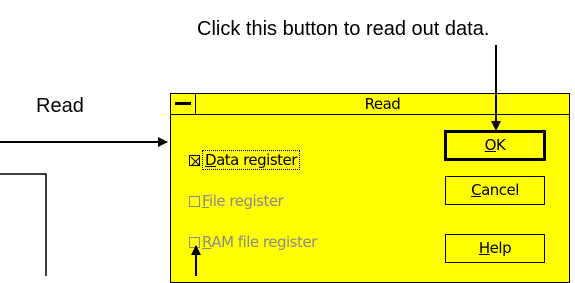 Image resolution: width=575 pixels, height=283 pixels. I want to click on data-register-checkbox: Data register, so click(244, 160).